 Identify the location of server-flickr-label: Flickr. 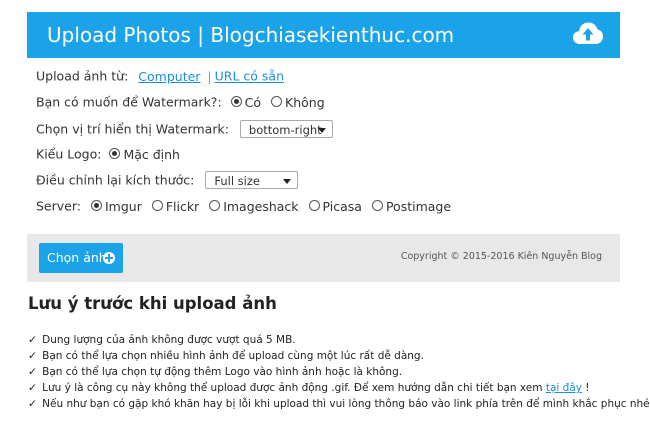
(182, 206).